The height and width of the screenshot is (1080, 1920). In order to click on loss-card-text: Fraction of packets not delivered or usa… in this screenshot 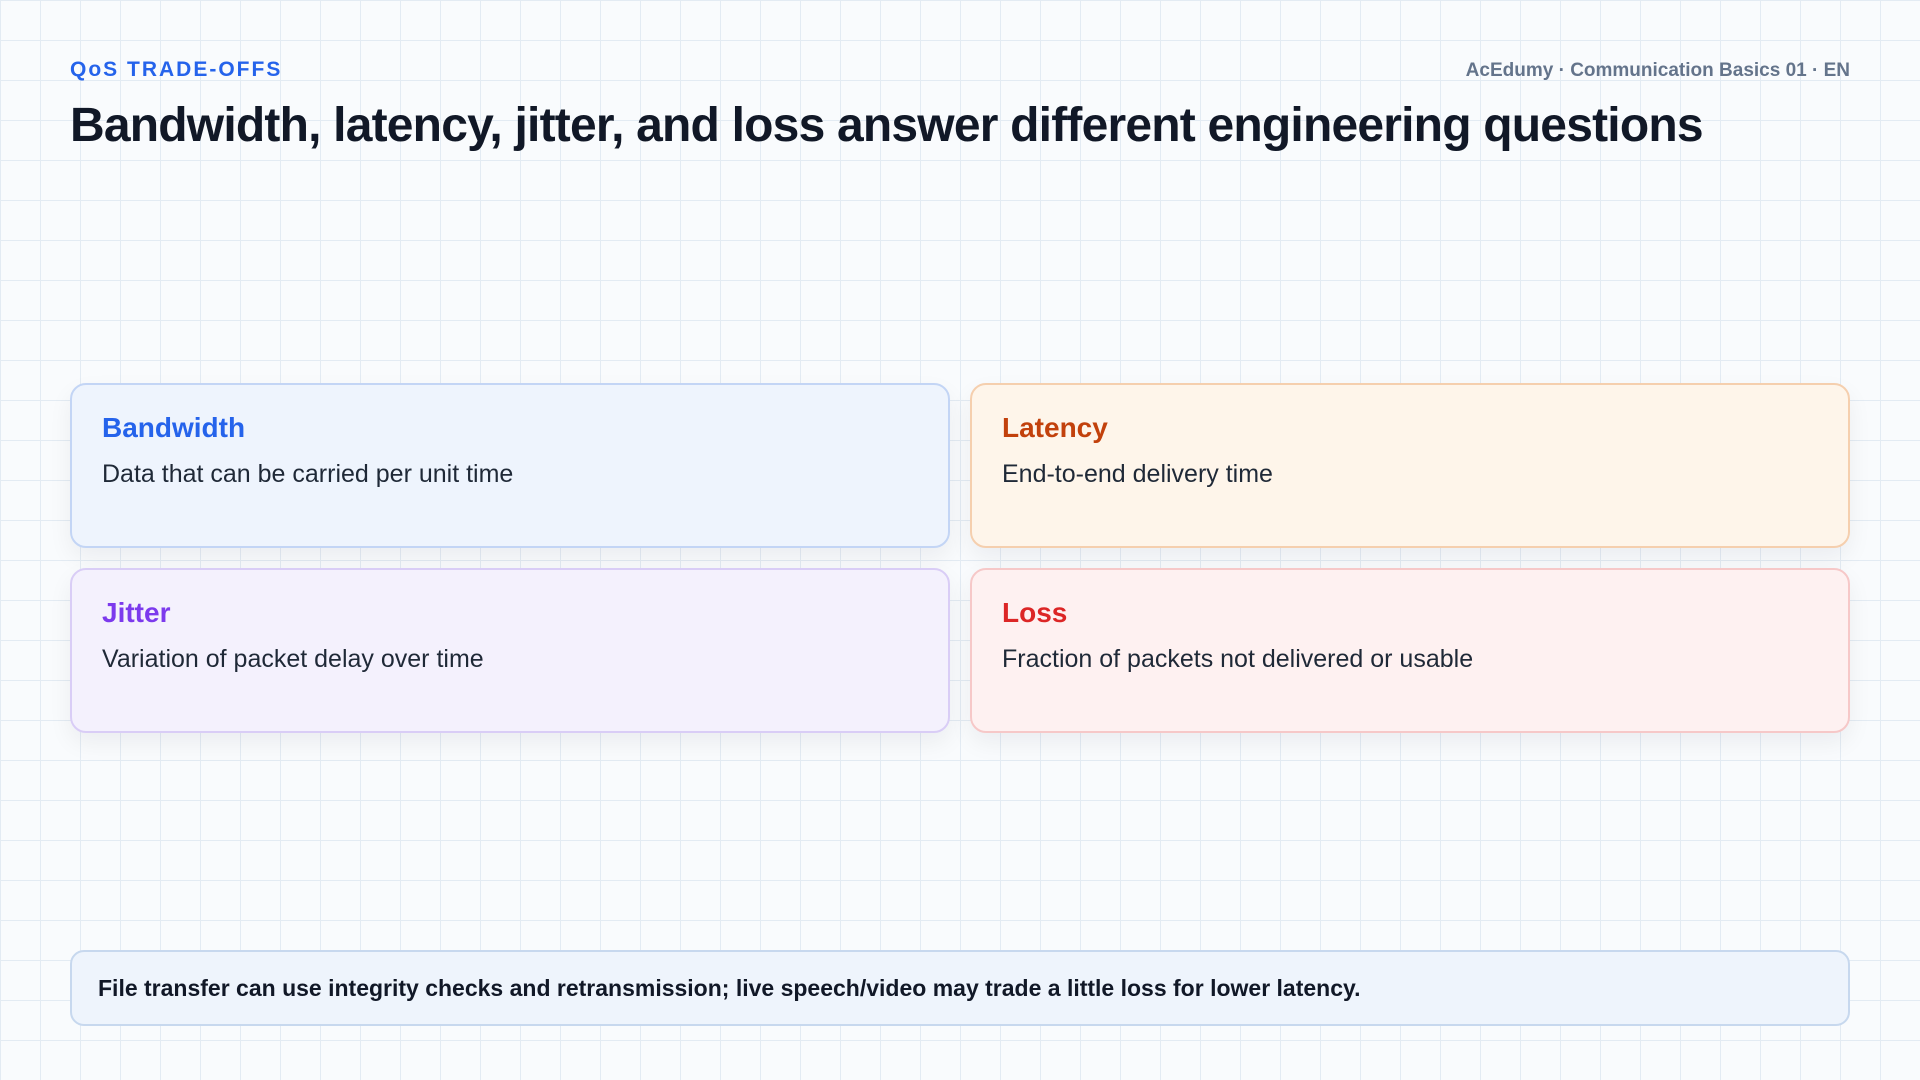, I will do `click(1238, 659)`.